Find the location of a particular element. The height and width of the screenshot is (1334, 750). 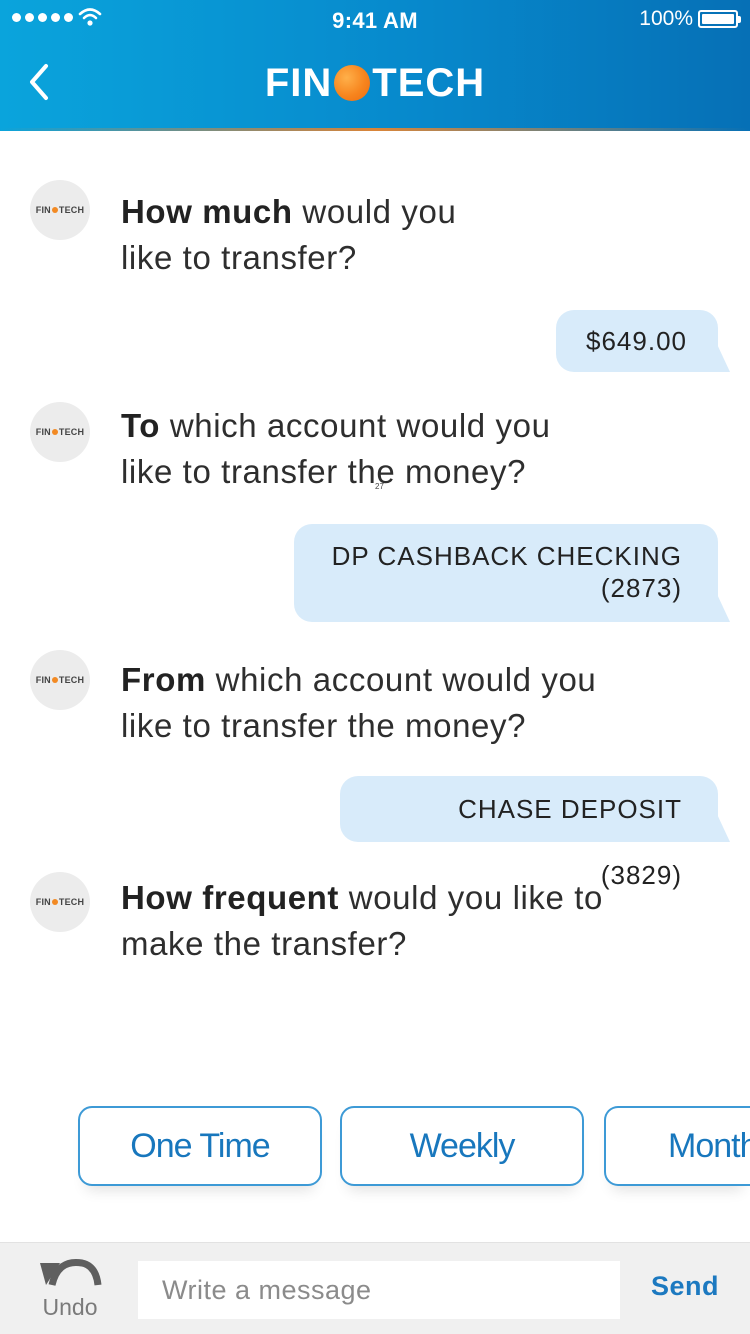

message-input-bar: Undo Send is located at coordinates (375, 1288).